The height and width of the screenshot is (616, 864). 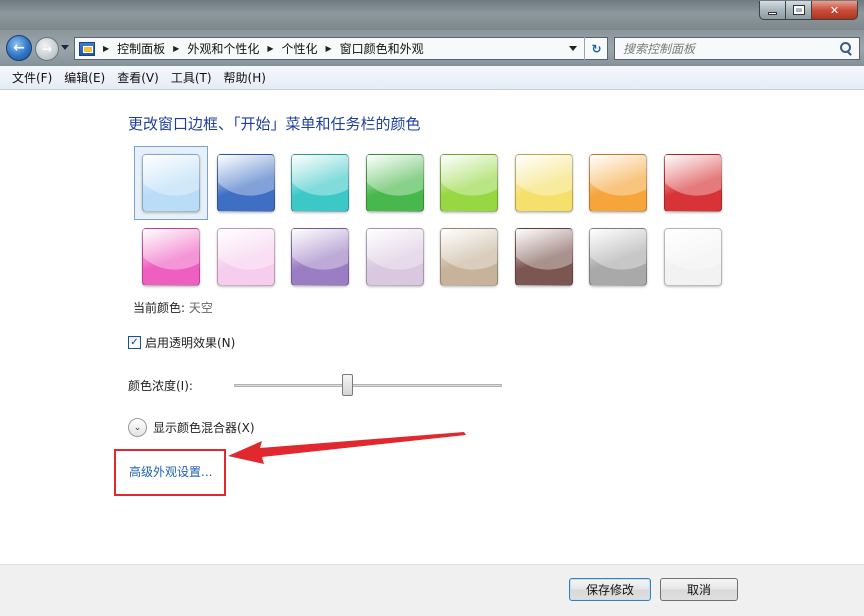 What do you see at coordinates (223, 48) in the screenshot?
I see `breadcrumb-appearance: 外观和个性化` at bounding box center [223, 48].